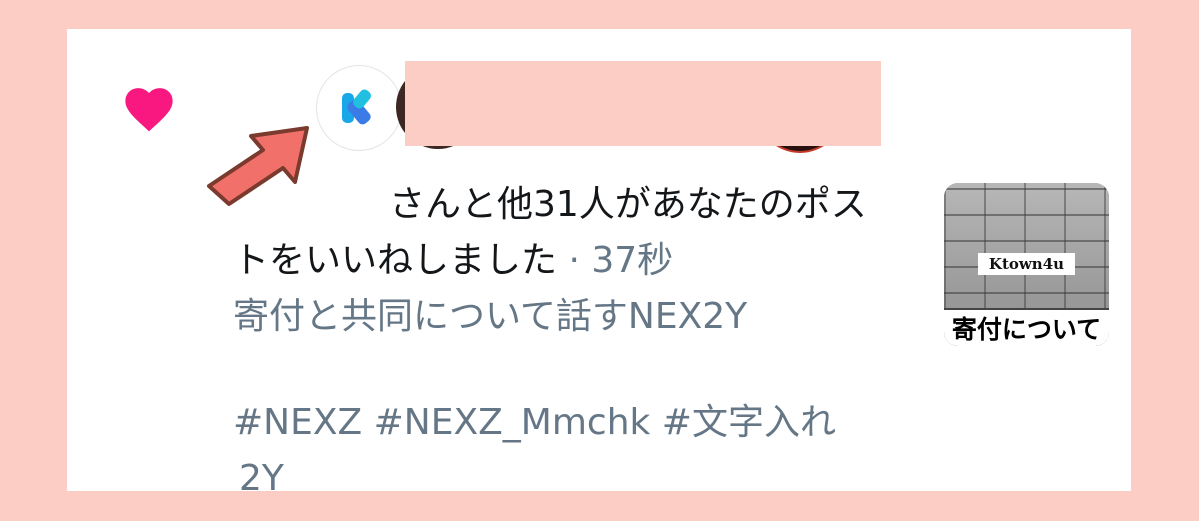  Describe the element at coordinates (356, 107) in the screenshot. I see `k-logo-icon` at that location.